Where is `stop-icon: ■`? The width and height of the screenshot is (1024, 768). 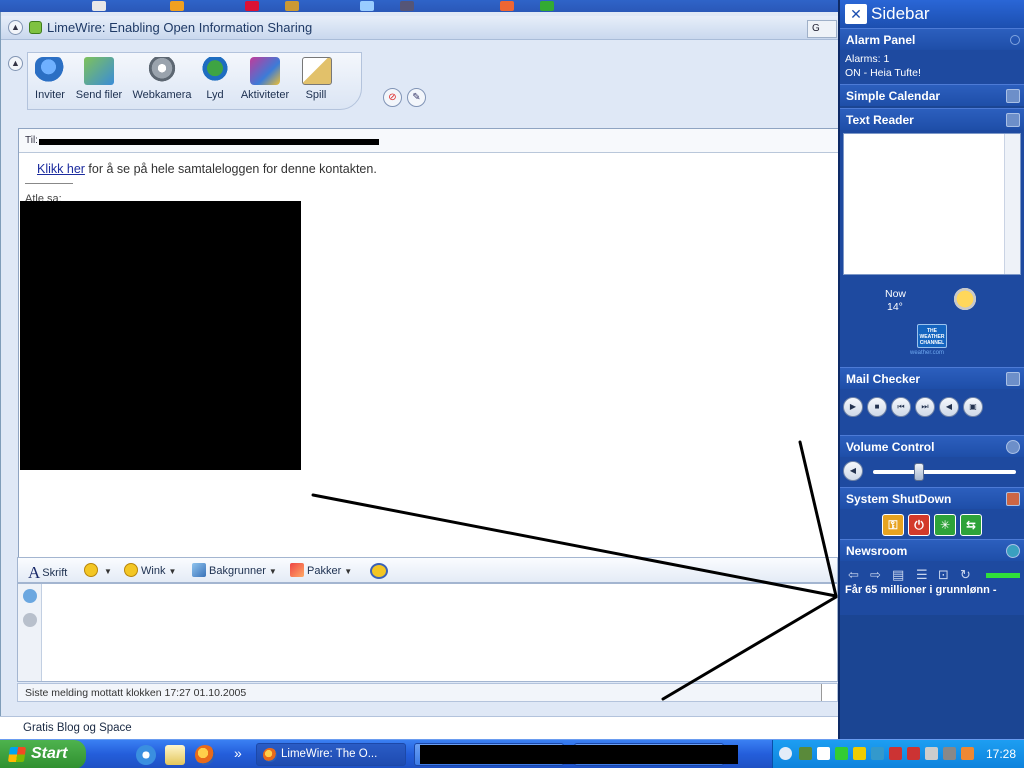
stop-icon: ■ is located at coordinates (877, 407).